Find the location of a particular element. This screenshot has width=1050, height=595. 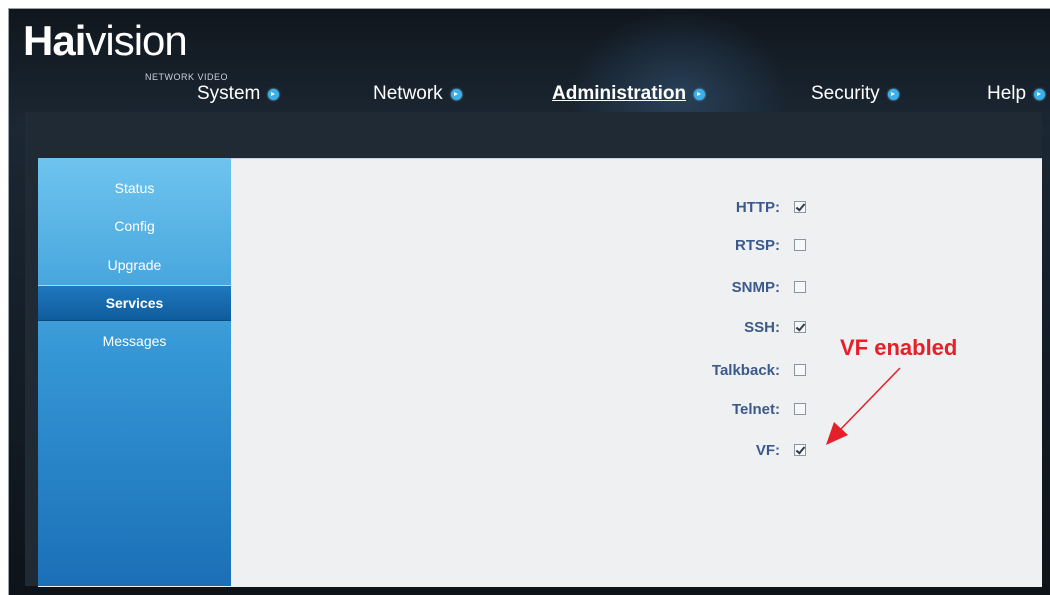

service-label-rtsp: RTSP: is located at coordinates (757, 245).